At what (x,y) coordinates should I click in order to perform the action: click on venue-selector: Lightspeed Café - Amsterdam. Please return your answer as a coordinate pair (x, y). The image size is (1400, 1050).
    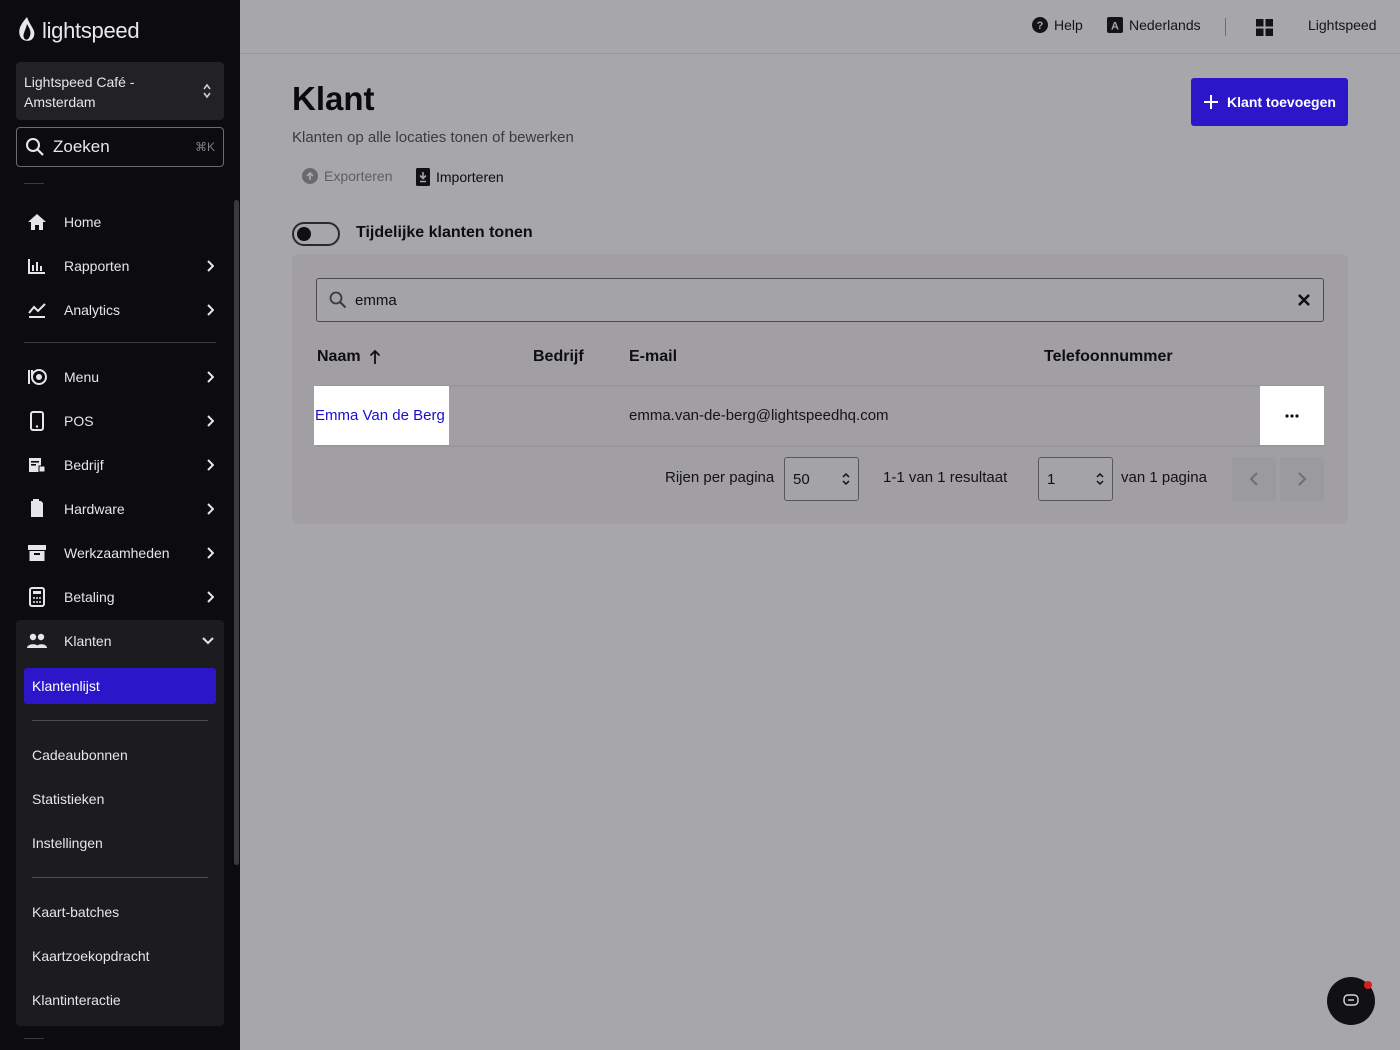
    Looking at the image, I should click on (120, 91).